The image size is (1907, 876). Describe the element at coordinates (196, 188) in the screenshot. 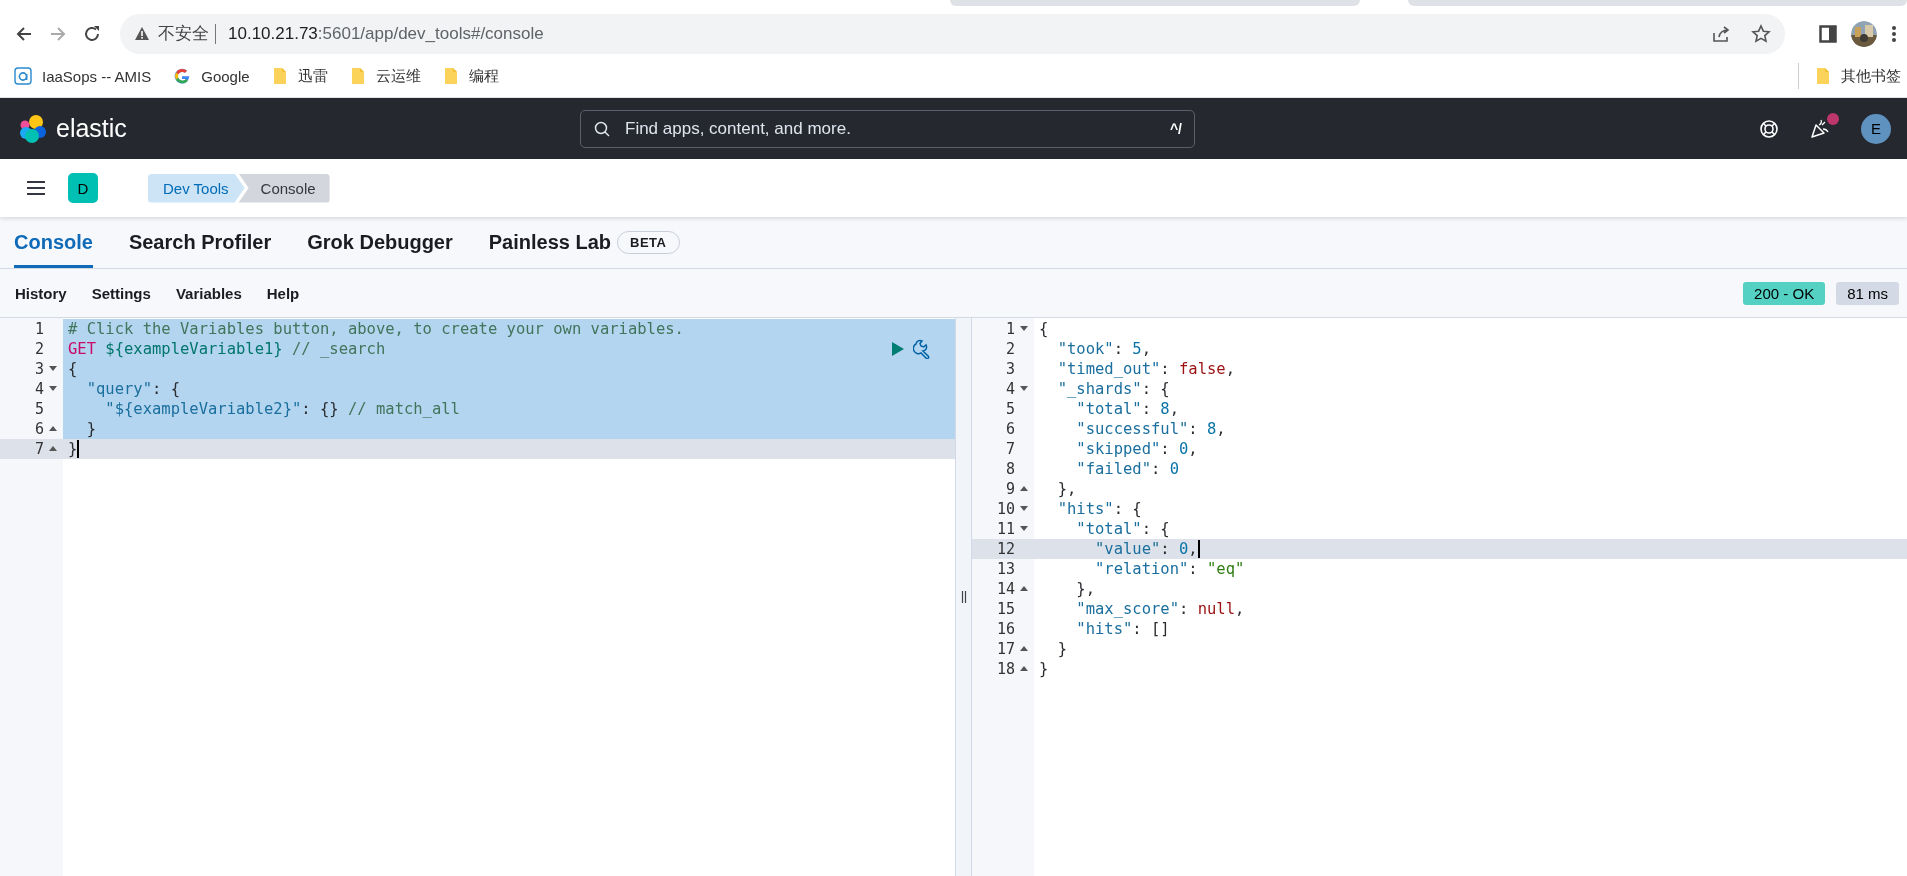

I see `breadcrumb: Dev Tools` at that location.